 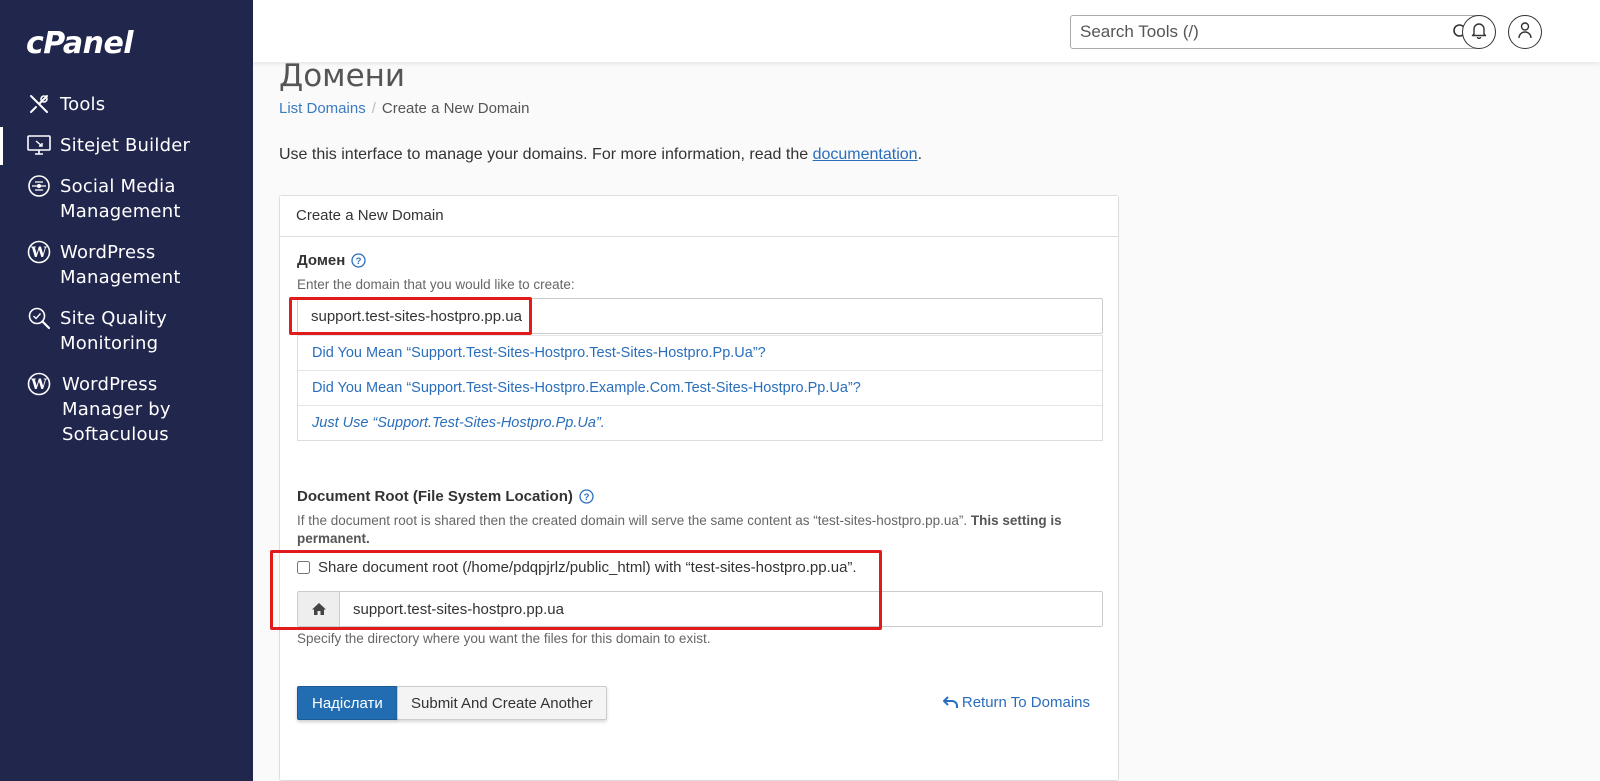 I want to click on panel-title: Create a New Domain, so click(x=699, y=216).